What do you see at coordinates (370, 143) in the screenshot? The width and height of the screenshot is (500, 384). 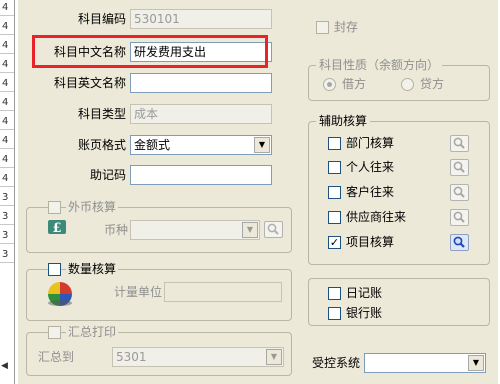 I see `department-label: 部门核算` at bounding box center [370, 143].